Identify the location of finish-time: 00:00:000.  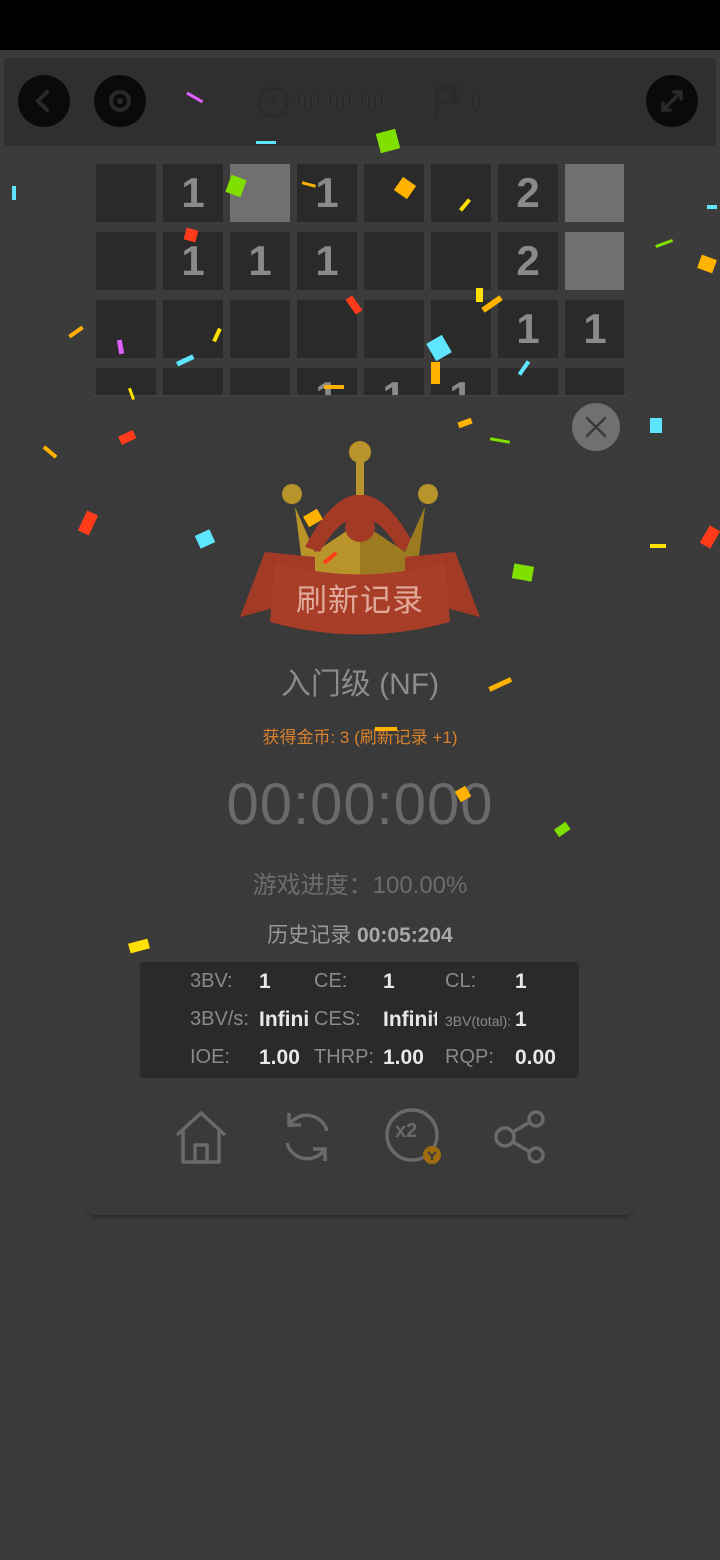
(360, 804).